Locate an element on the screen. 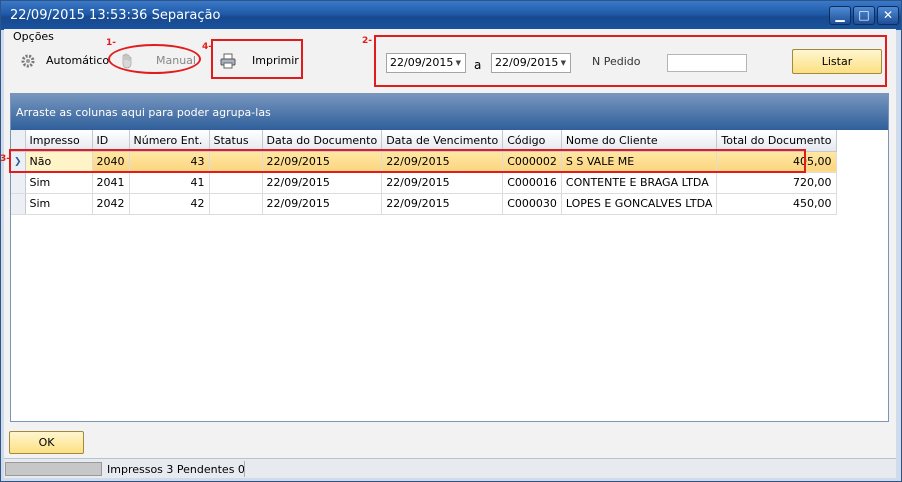  list-button: Listar is located at coordinates (837, 61).